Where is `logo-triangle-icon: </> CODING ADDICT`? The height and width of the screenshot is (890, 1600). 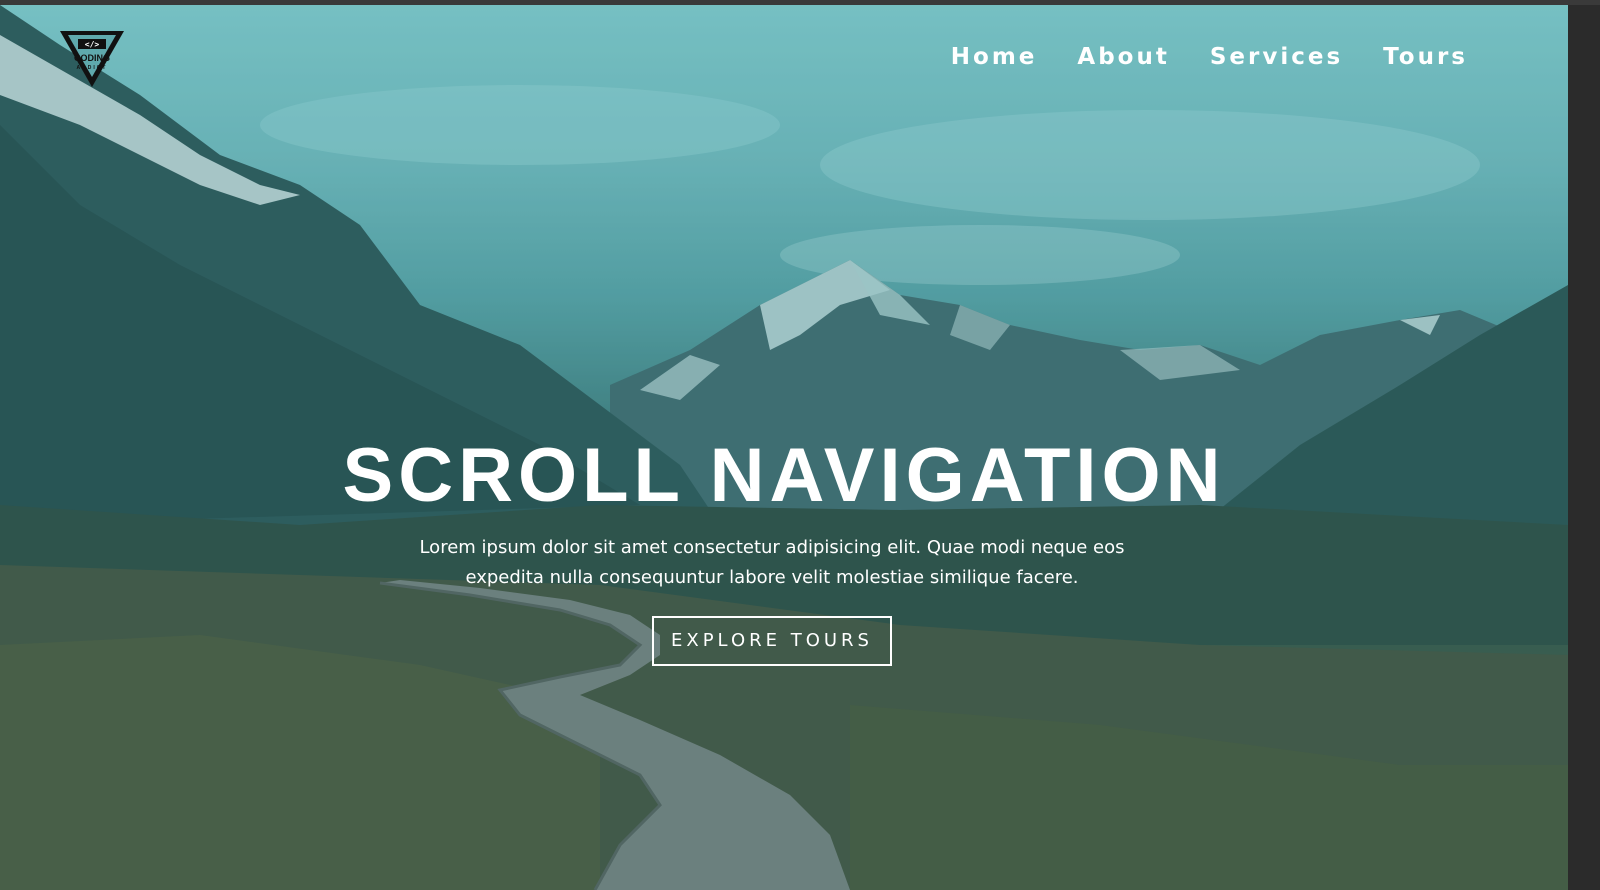
logo-triangle-icon: </> CODING ADDICT is located at coordinates (92, 59).